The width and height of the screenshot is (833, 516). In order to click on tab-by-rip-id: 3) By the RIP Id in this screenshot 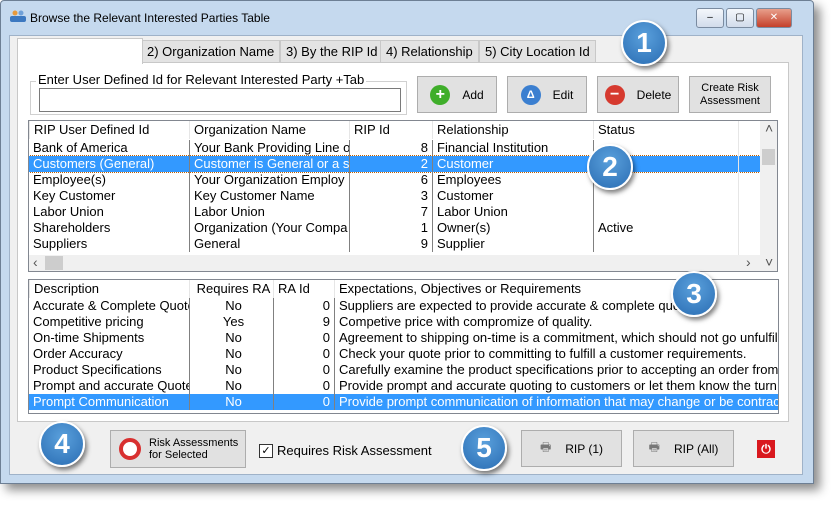, I will do `click(332, 51)`.